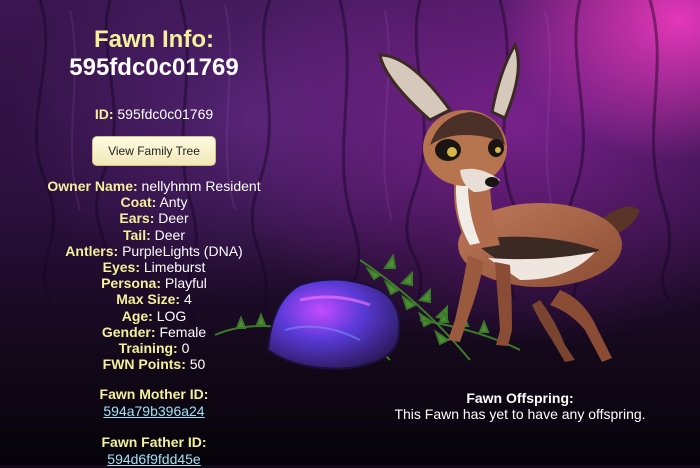 The width and height of the screenshot is (700, 468). What do you see at coordinates (154, 331) in the screenshot?
I see `attribute-gender: Gender: Female` at bounding box center [154, 331].